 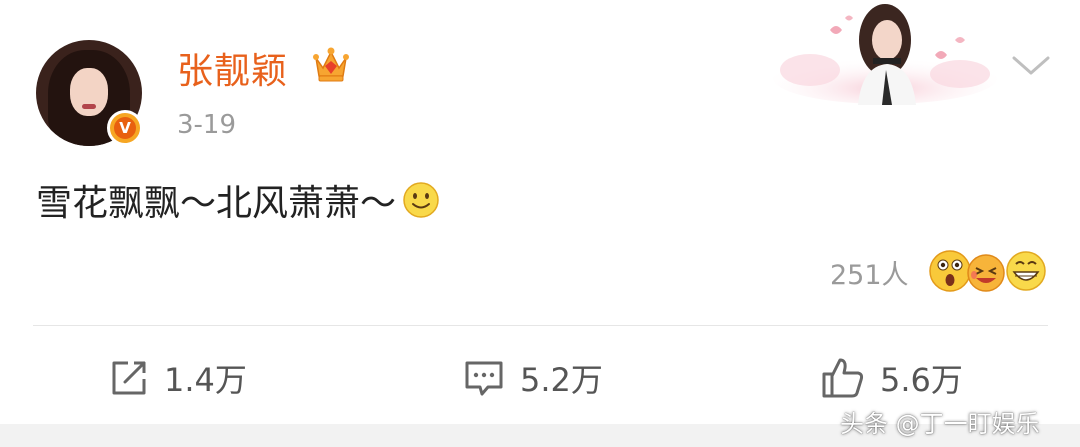 What do you see at coordinates (216, 203) in the screenshot?
I see `post-text: 雪花飘飘～北风萧萧～` at bounding box center [216, 203].